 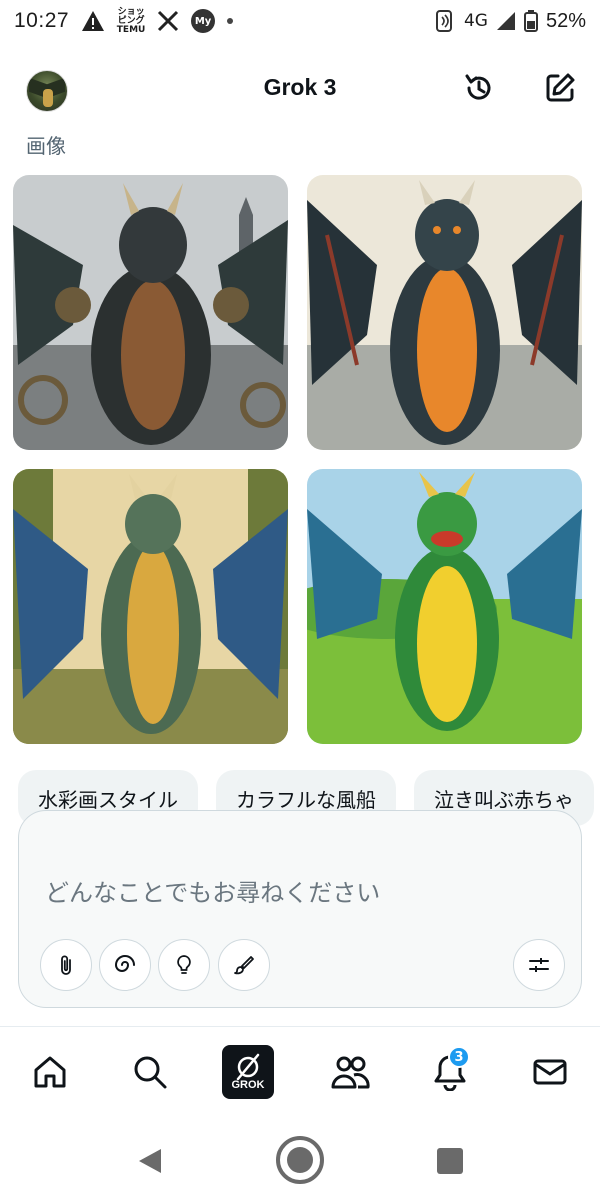 I want to click on battery-icon, so click(x=530, y=21).